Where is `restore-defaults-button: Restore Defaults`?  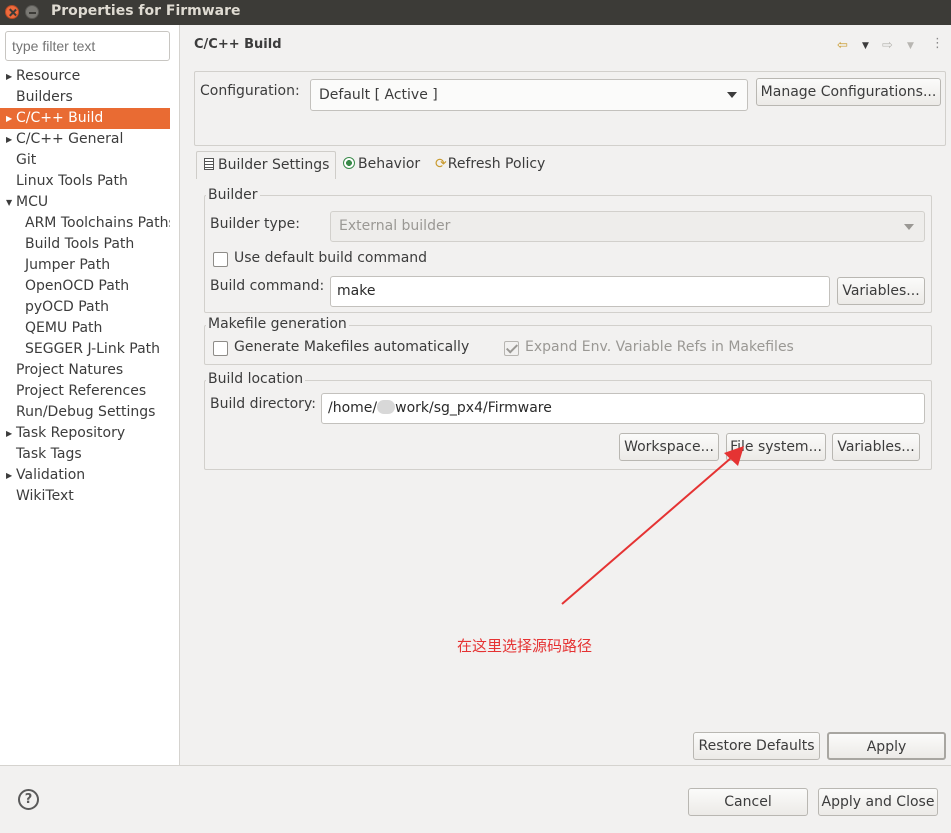
restore-defaults-button: Restore Defaults is located at coordinates (756, 746).